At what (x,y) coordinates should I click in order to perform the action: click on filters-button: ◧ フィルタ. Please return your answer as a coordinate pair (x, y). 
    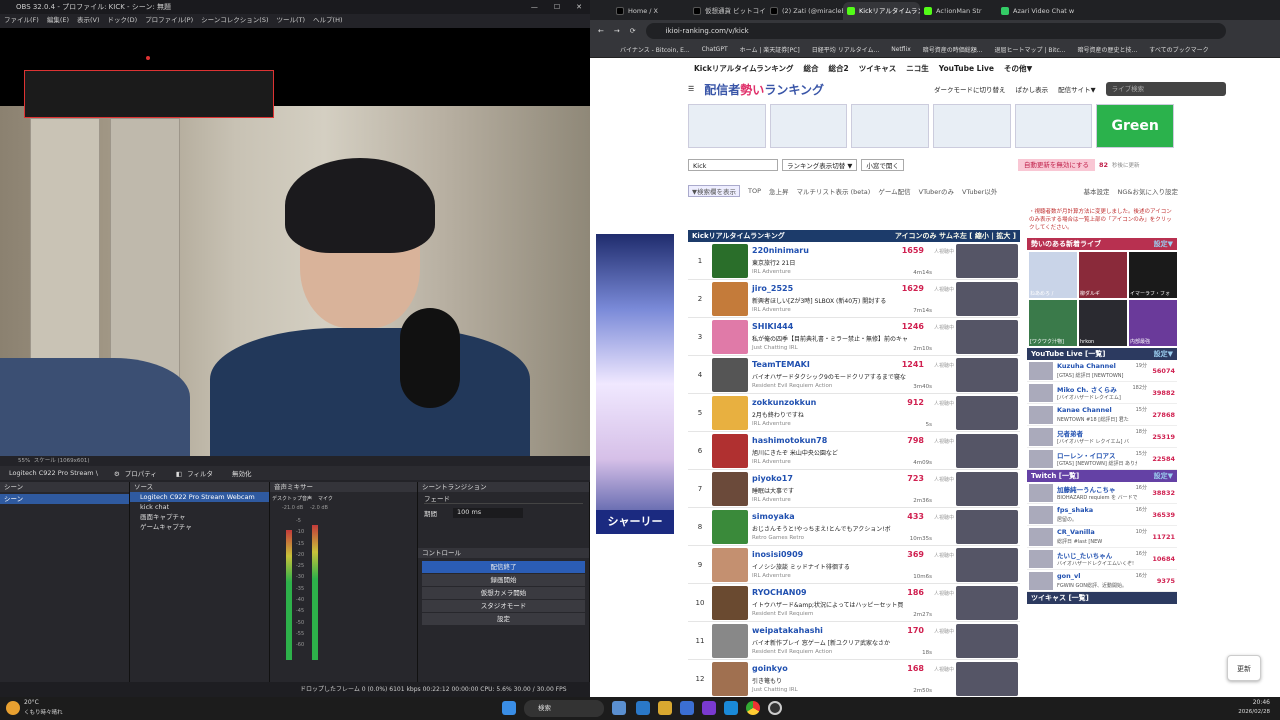
    Looking at the image, I should click on (196, 473).